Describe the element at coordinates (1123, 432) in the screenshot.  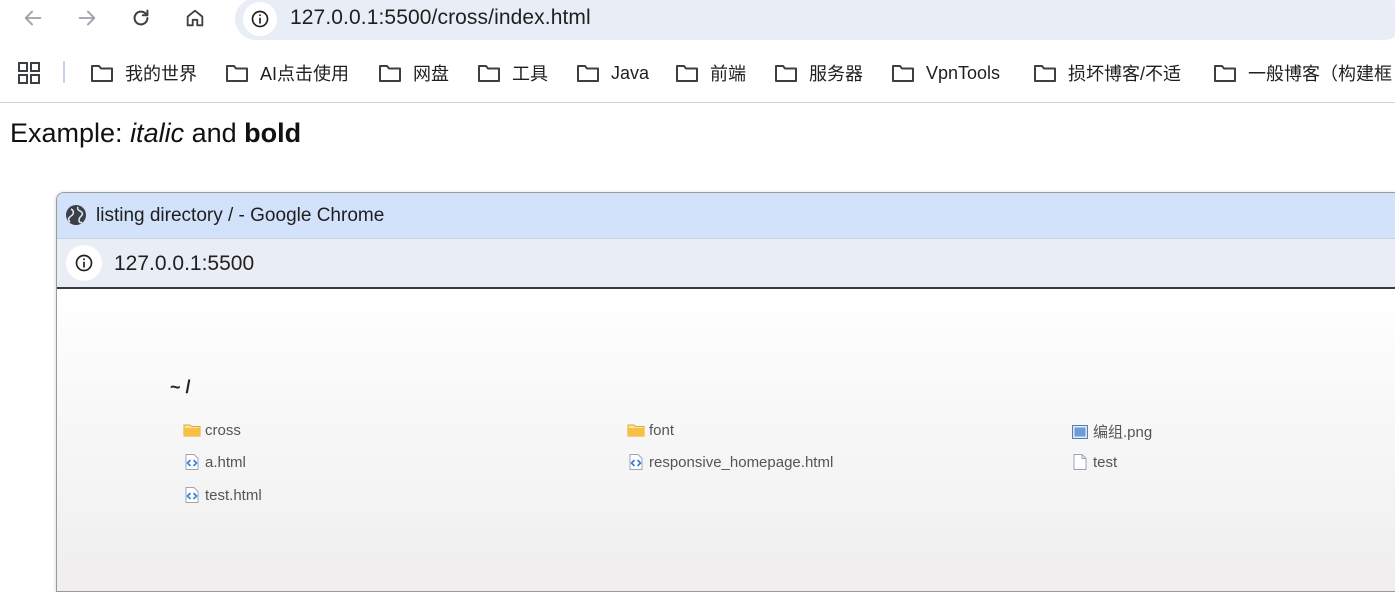
I see `file-name: 编组.png` at that location.